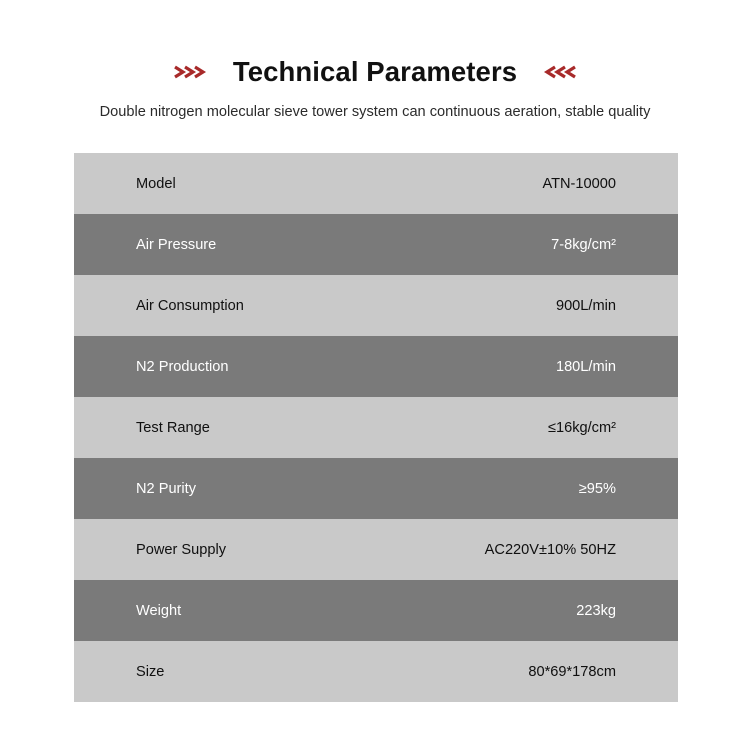 This screenshot has width=750, height=750. Describe the element at coordinates (376, 610) in the screenshot. I see `table-row: Weight 223kg` at that location.